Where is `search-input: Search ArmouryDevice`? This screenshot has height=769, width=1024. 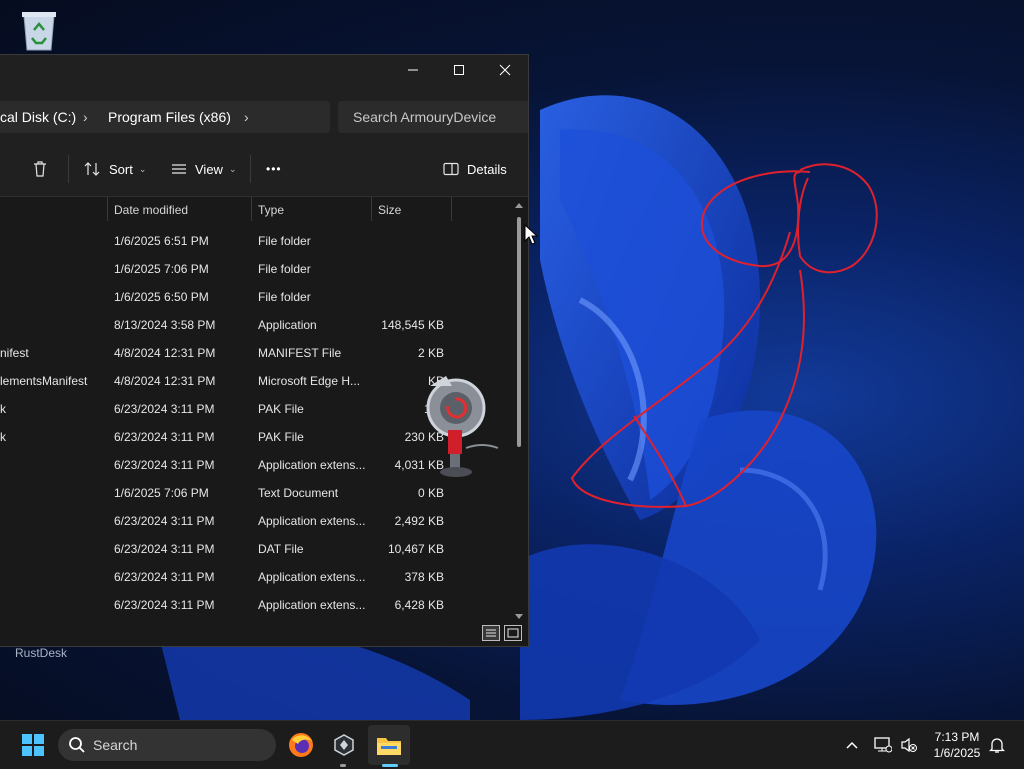
search-input: Search ArmouryDevice is located at coordinates (433, 117).